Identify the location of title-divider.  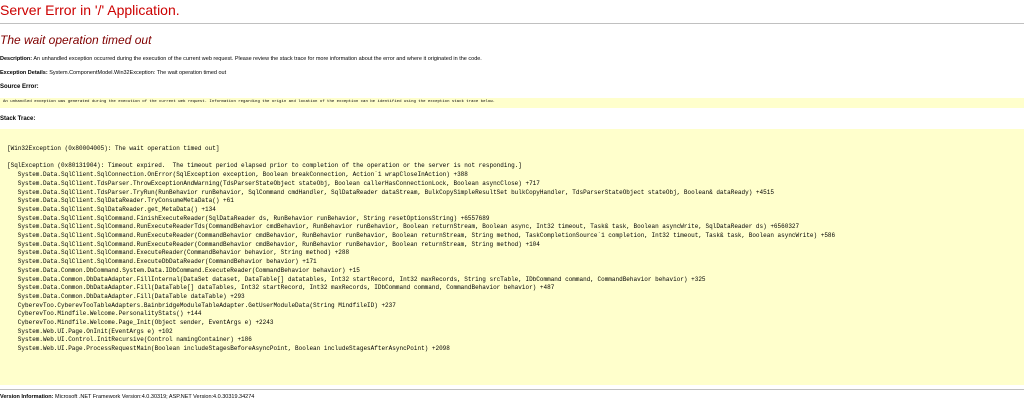
(512, 23).